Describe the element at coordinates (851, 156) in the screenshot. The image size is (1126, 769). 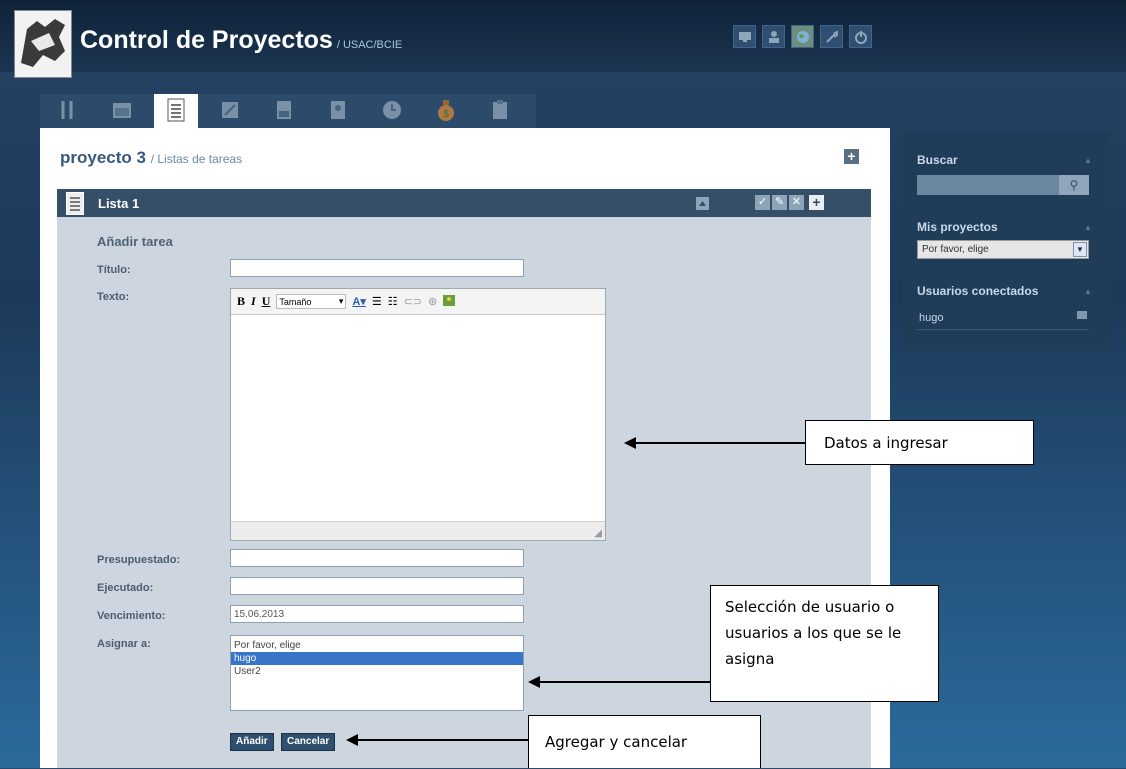
I see `add-list-button: +` at that location.